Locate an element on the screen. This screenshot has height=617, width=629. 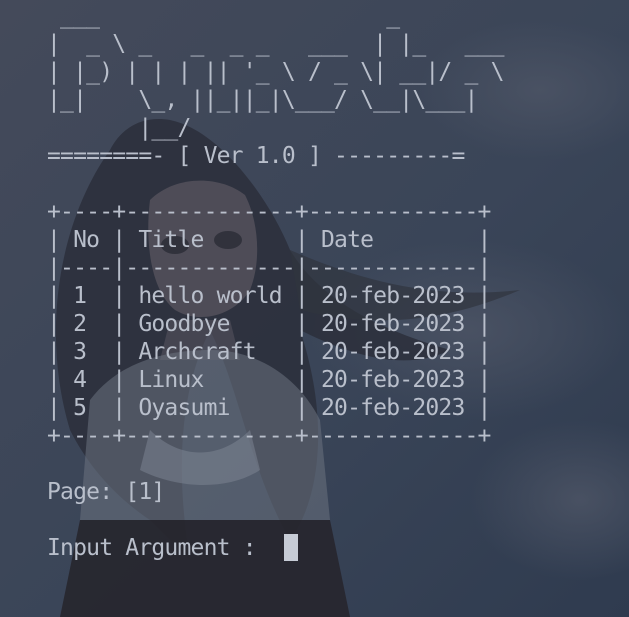
input-prompt: Input Argument : is located at coordinates (158, 548).